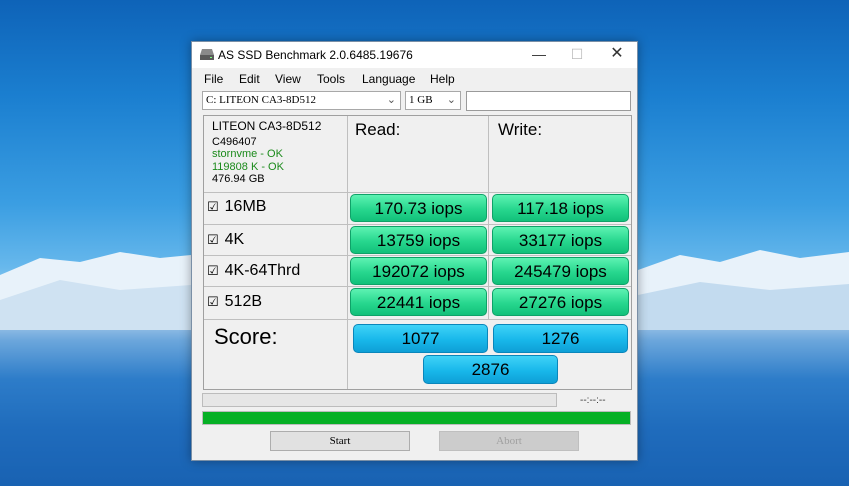 This screenshot has width=849, height=486. What do you see at coordinates (421, 100) in the screenshot?
I see `size-select-value: 1 GB` at bounding box center [421, 100].